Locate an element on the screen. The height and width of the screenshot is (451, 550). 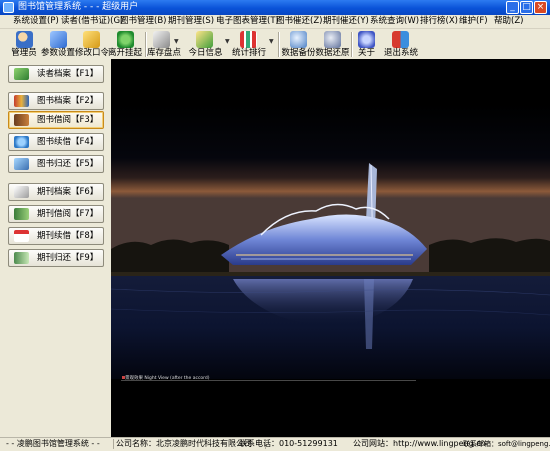
menu-system-settings: 系统设置(P) is located at coordinates (36, 21).